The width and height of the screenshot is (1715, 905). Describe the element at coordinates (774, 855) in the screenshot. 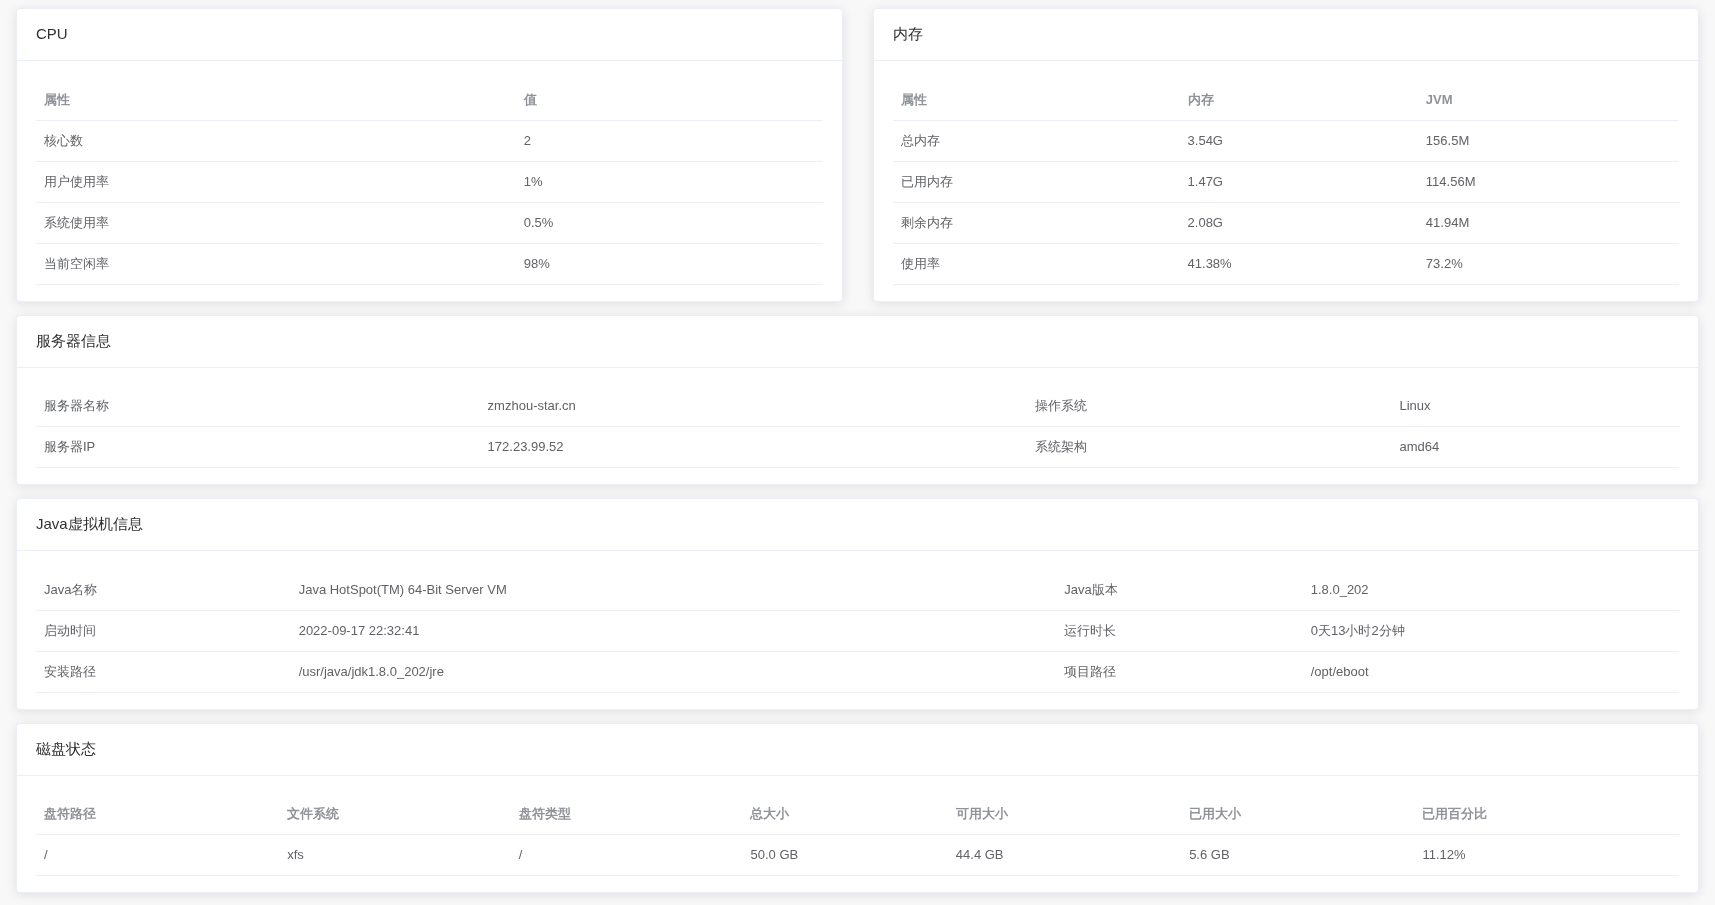

I see `table-cell: 50.0 GB` at that location.